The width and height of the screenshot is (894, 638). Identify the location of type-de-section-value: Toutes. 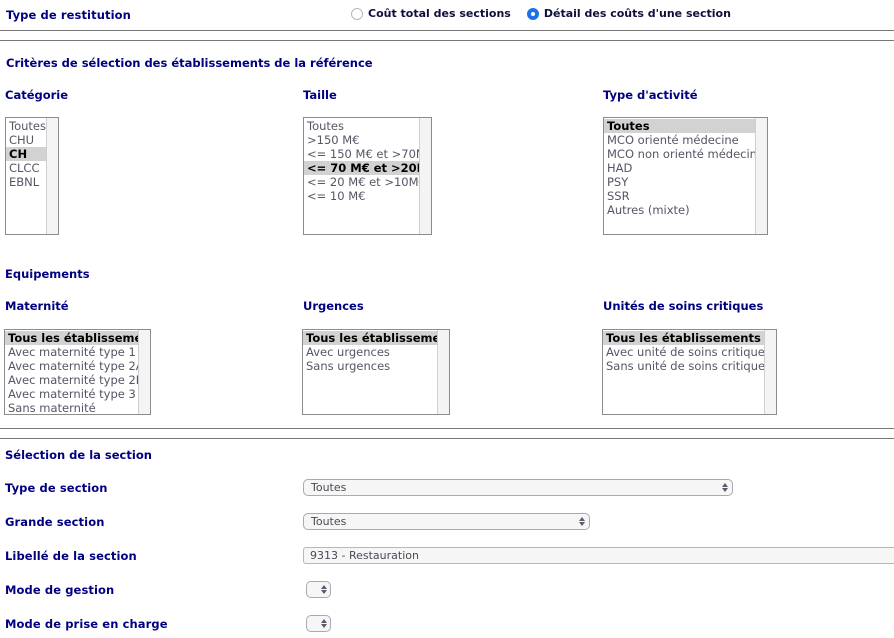
(329, 487).